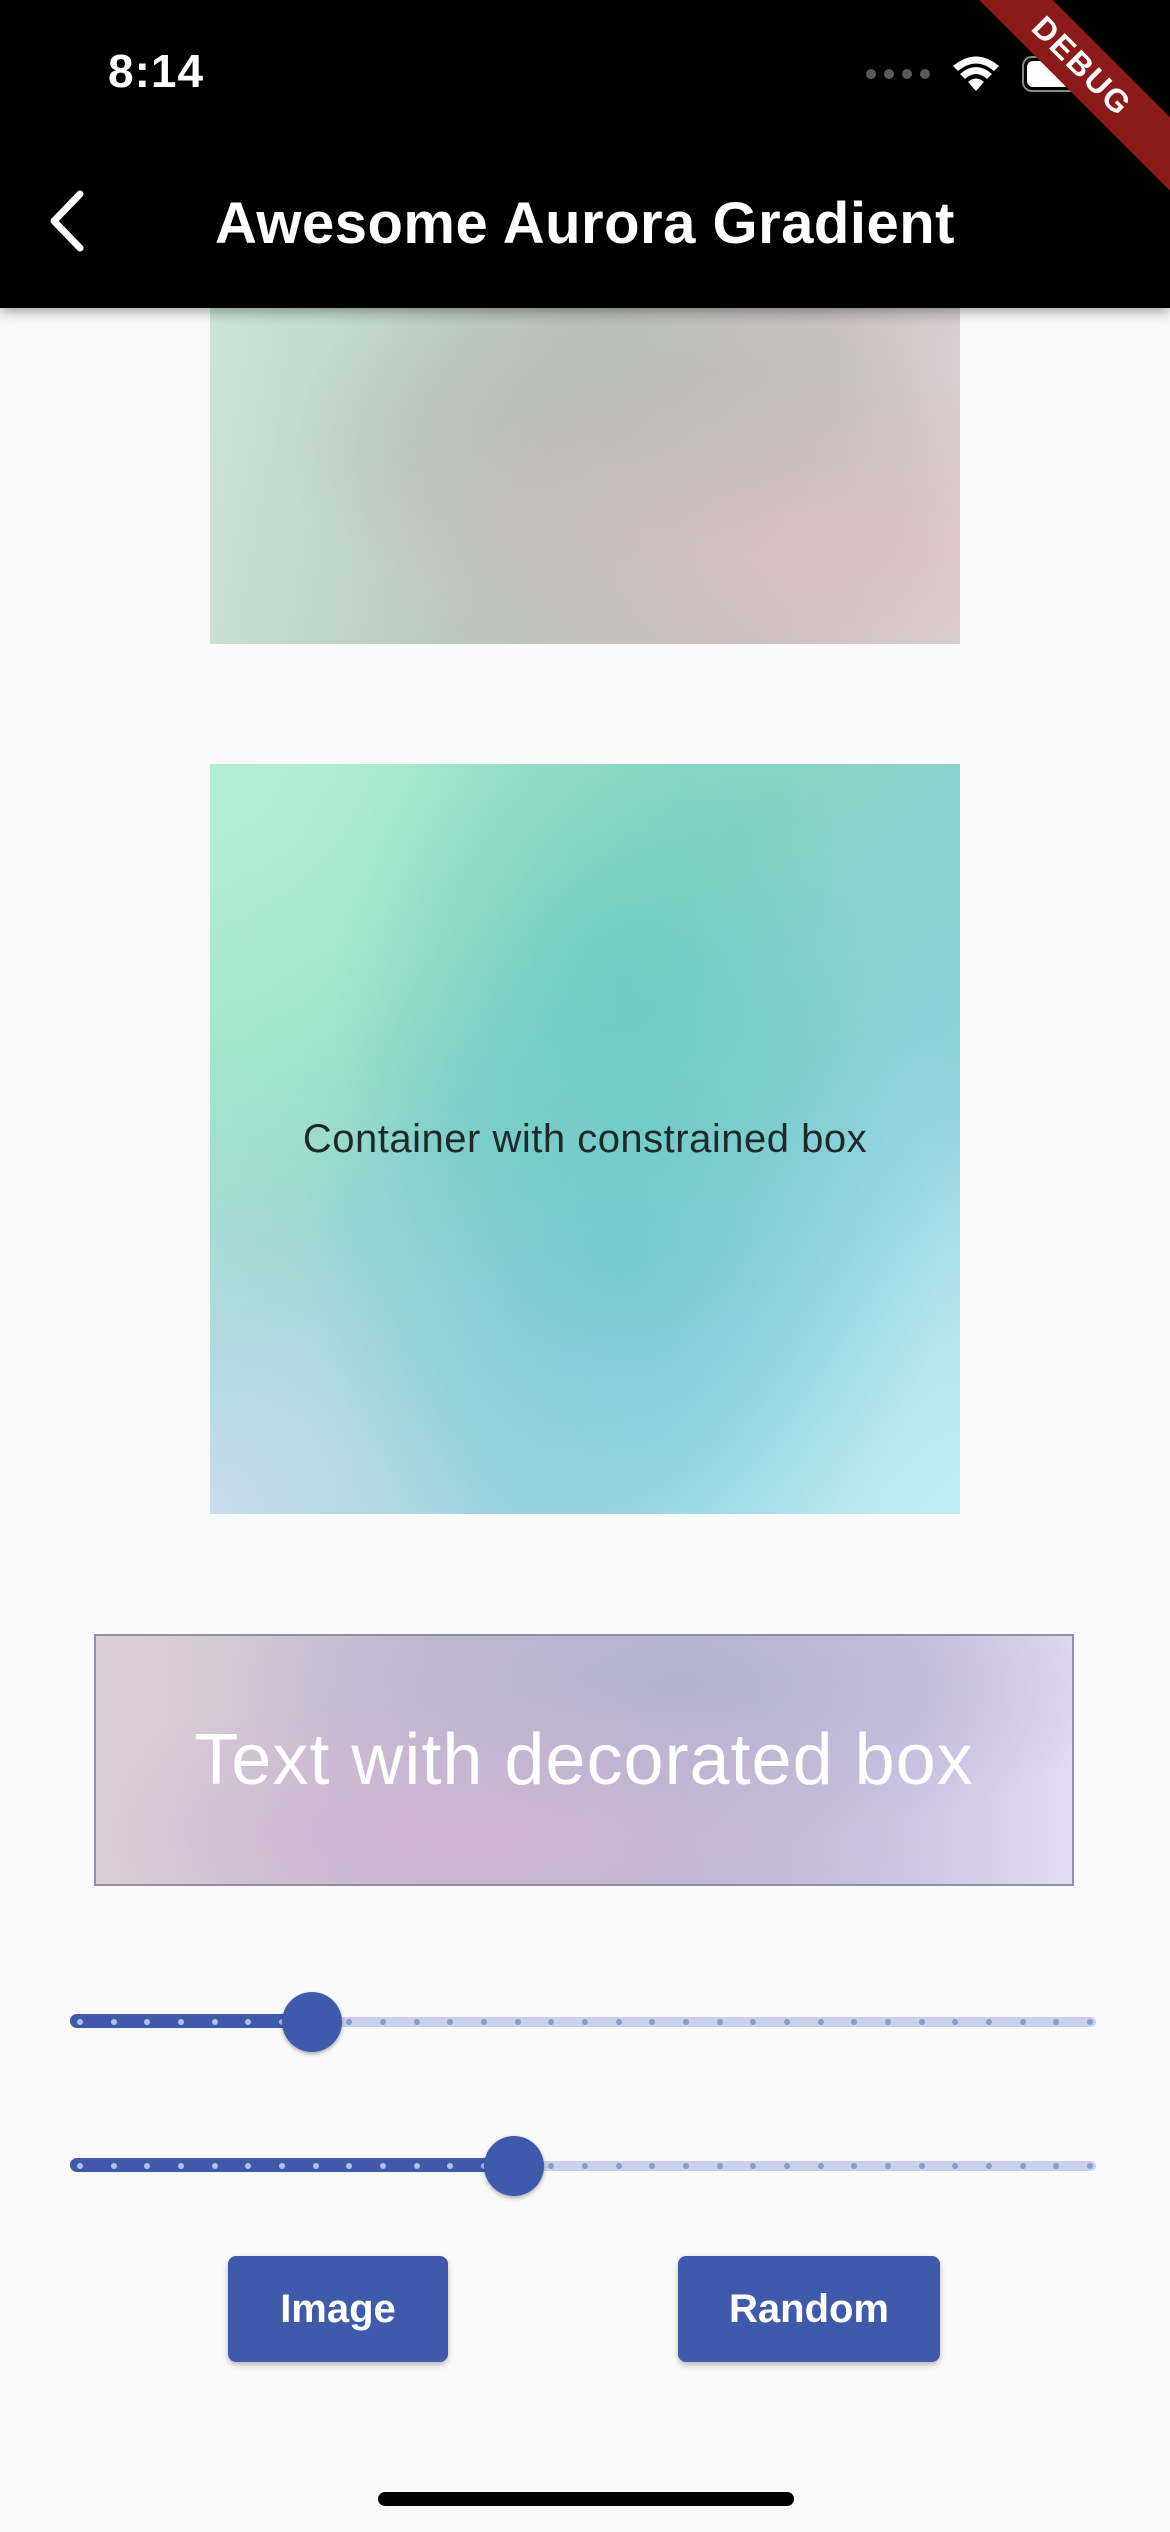 This screenshot has width=1170, height=2532. What do you see at coordinates (976, 73) in the screenshot?
I see `wifi-icon` at bounding box center [976, 73].